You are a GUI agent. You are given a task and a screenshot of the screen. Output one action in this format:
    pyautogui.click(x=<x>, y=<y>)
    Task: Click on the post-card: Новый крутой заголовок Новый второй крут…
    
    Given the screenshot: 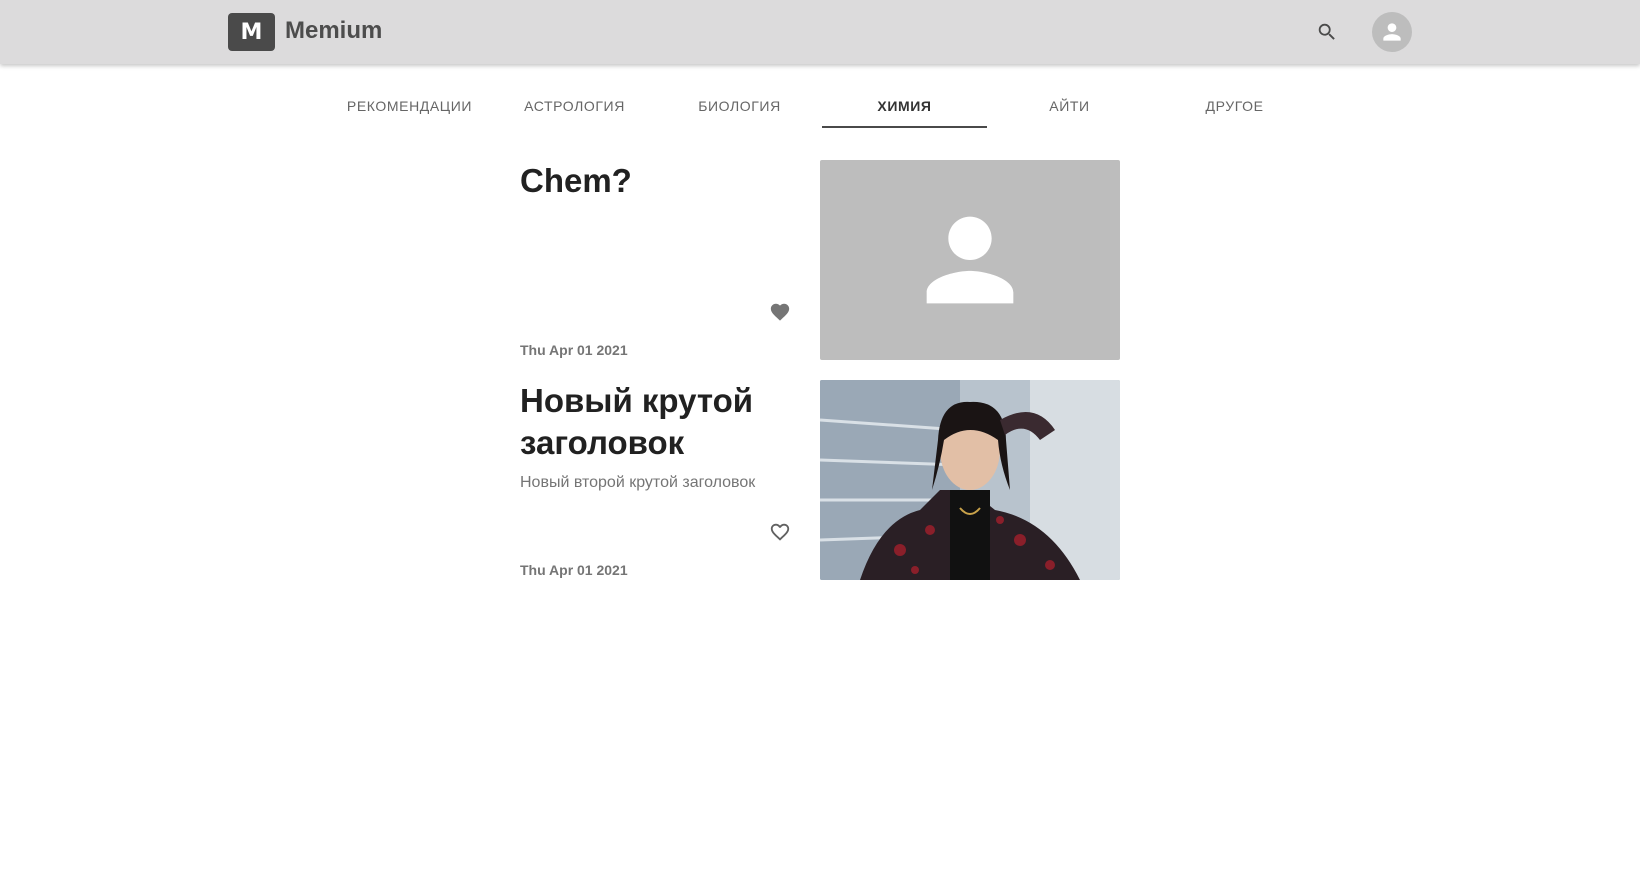 What is the action you would take?
    pyautogui.click(x=820, y=480)
    